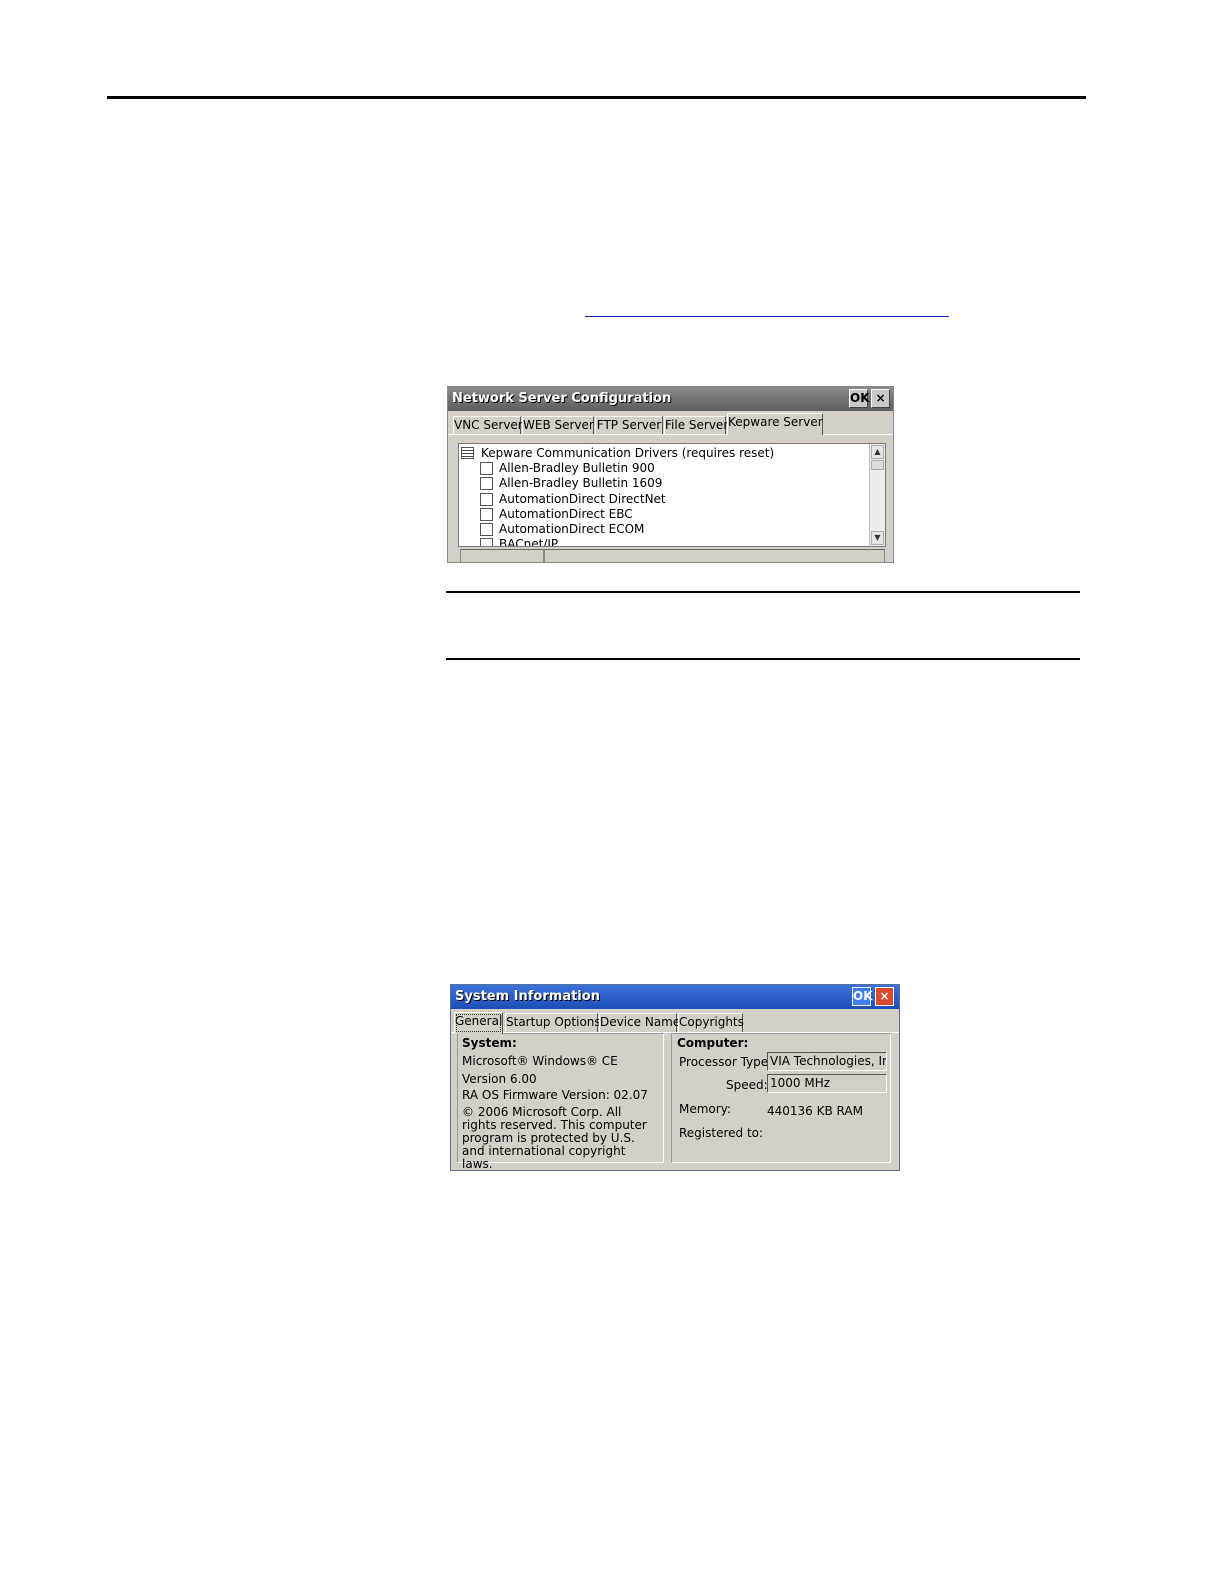  I want to click on driver-label: AutomationDirect DirectNet, so click(582, 499).